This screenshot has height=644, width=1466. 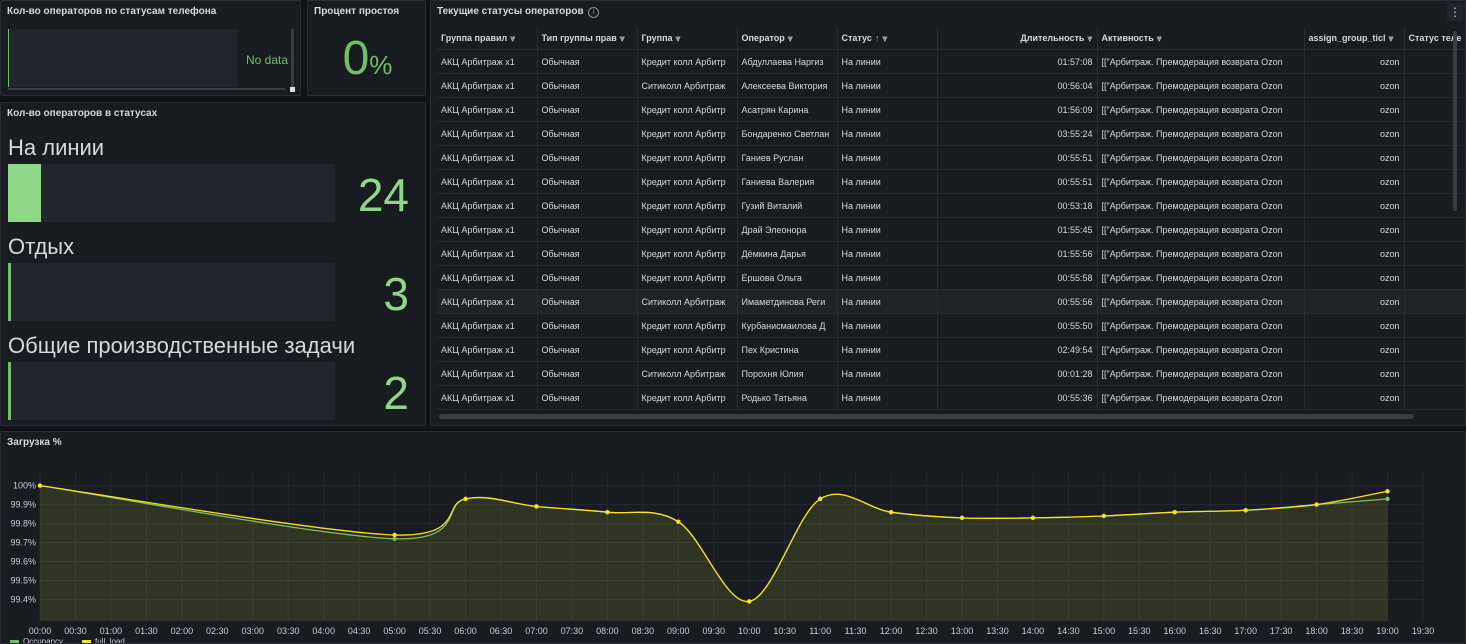 I want to click on panel-title: Текущие статусы операторов, so click(x=510, y=11).